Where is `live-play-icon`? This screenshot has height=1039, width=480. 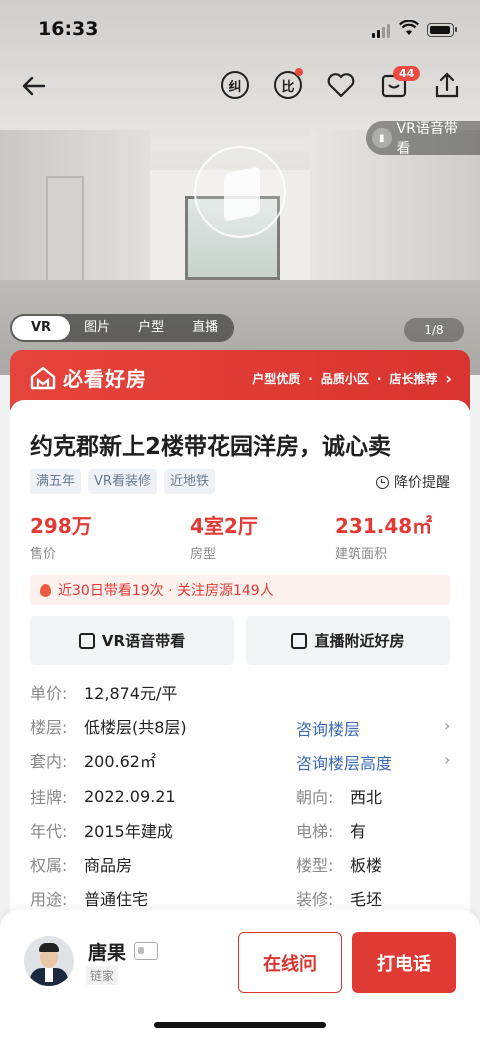 live-play-icon is located at coordinates (299, 640).